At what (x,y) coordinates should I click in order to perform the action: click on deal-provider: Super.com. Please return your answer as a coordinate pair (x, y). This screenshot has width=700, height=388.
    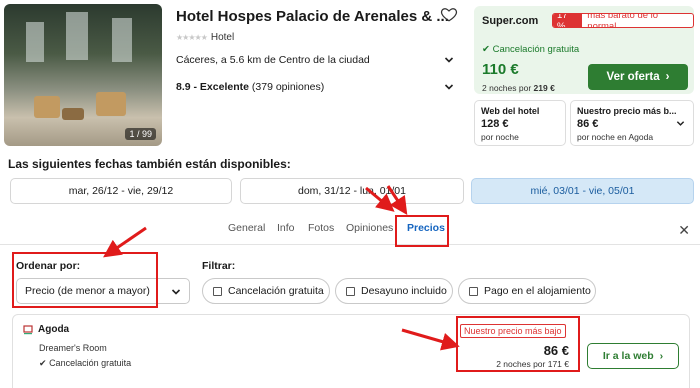
    Looking at the image, I should click on (510, 21).